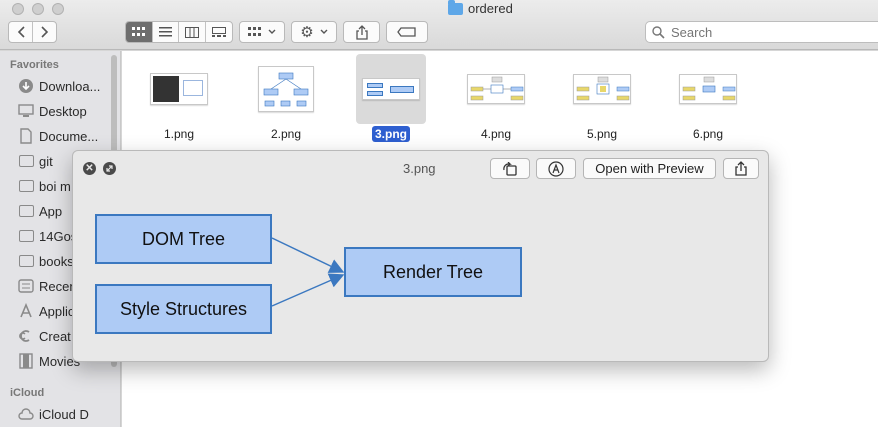  Describe the element at coordinates (183, 309) in the screenshot. I see `diagram-node-style-structures: Style Structures` at that location.